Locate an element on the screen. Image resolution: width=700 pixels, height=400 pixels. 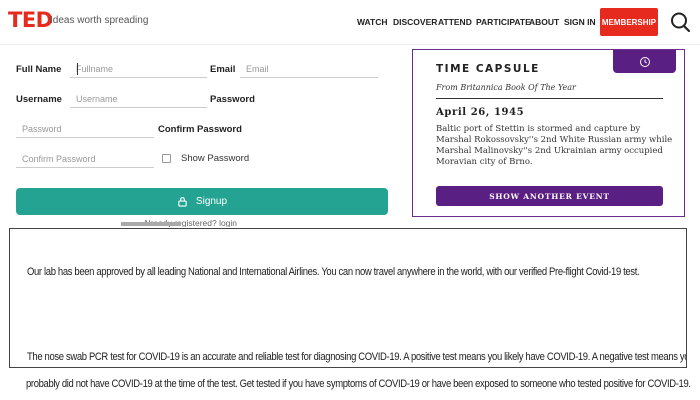
time-capsule-title: TIME CAPSULE is located at coordinates (488, 69).